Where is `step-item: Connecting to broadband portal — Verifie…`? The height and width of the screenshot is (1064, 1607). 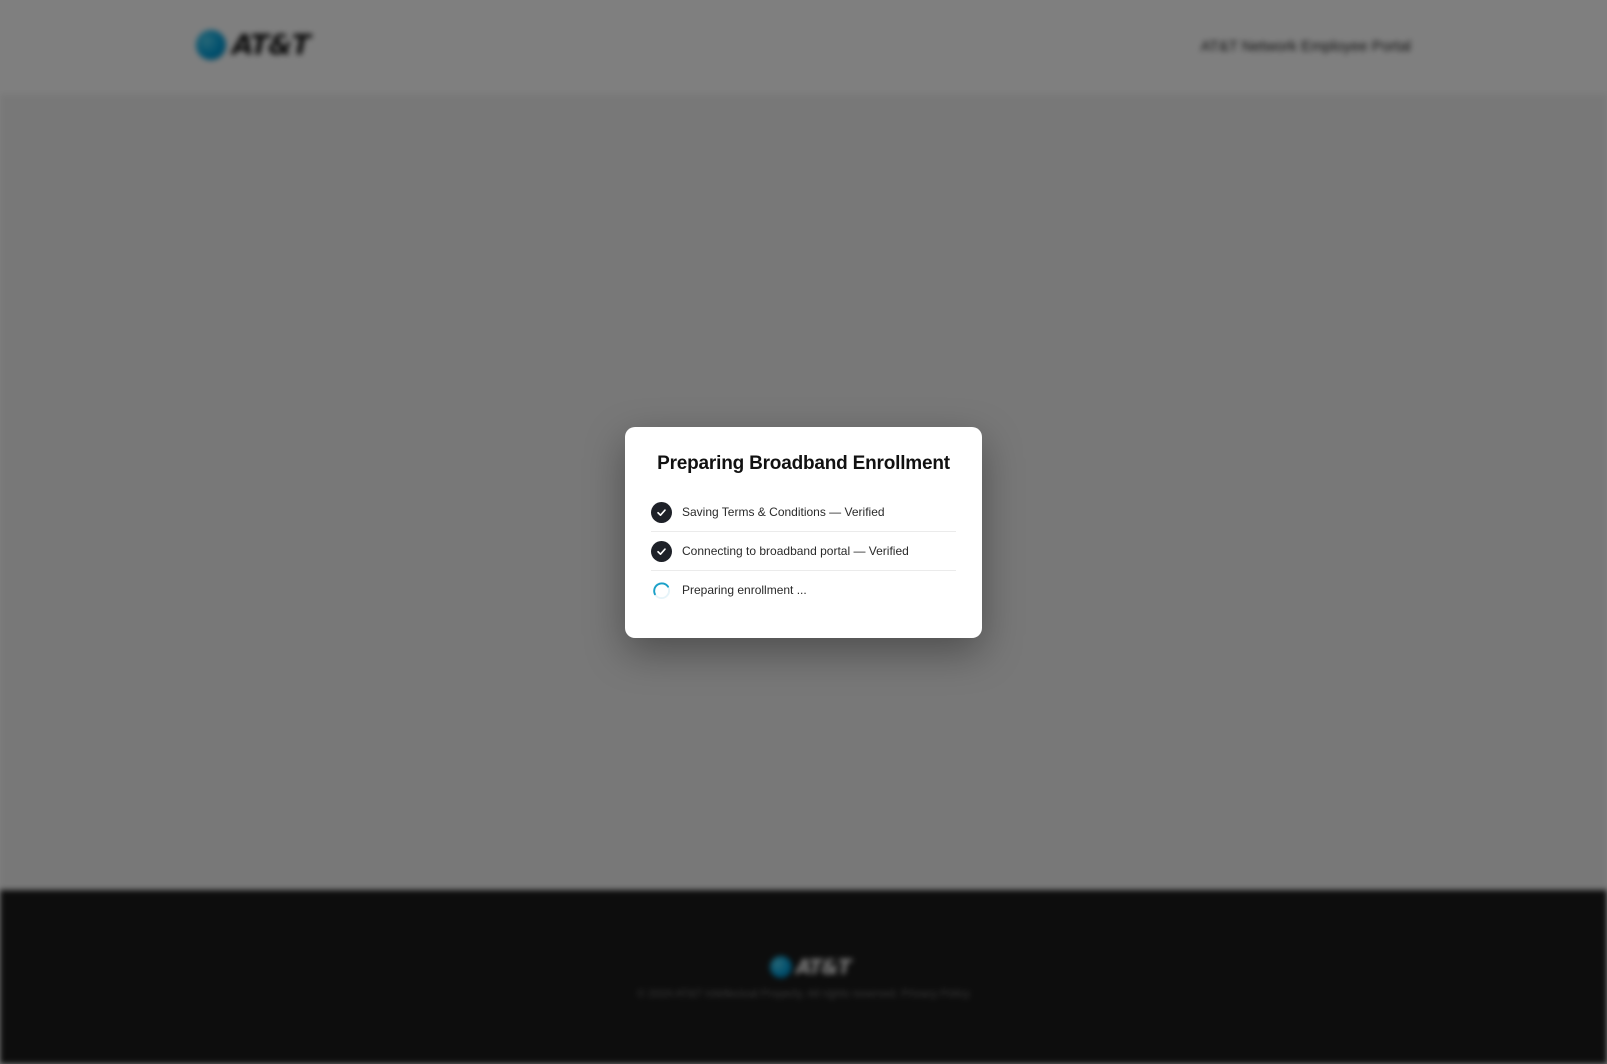 step-item: Connecting to broadband portal — Verifie… is located at coordinates (803, 551).